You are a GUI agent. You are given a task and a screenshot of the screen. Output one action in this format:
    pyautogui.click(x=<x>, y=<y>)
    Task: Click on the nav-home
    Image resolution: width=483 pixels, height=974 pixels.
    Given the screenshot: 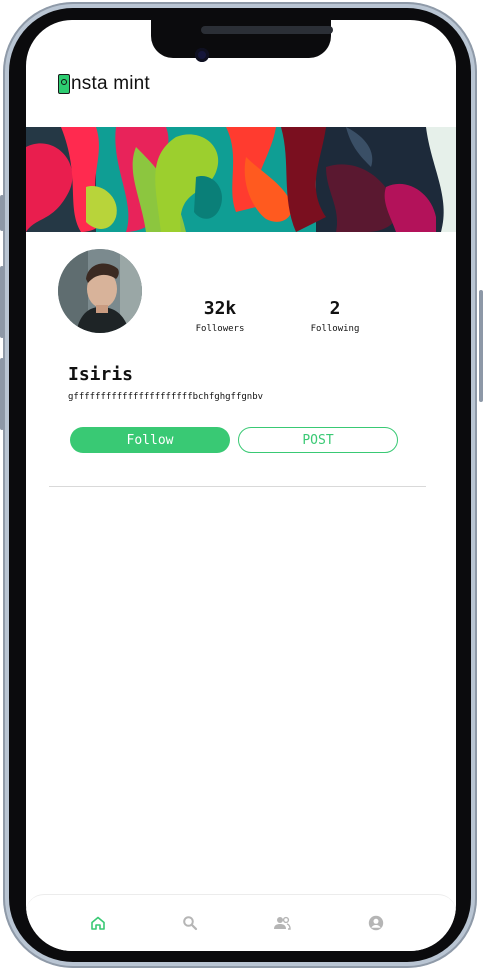 What is the action you would take?
    pyautogui.click(x=98, y=923)
    